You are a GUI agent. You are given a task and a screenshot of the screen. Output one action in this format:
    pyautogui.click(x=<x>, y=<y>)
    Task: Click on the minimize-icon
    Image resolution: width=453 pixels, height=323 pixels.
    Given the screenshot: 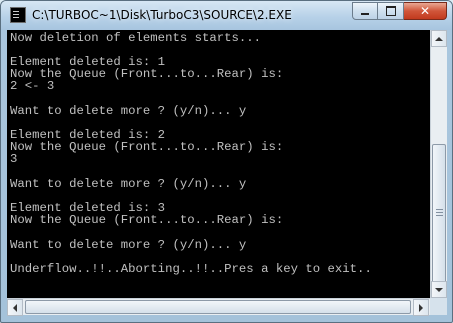 What is the action you would take?
    pyautogui.click(x=365, y=14)
    